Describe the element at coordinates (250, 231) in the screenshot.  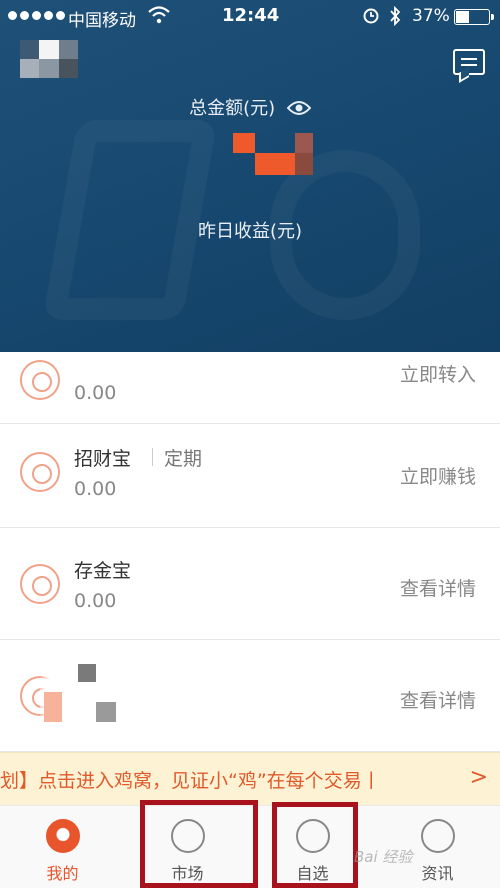
I see `yesterday-earnings-label: 昨日收益(元)` at that location.